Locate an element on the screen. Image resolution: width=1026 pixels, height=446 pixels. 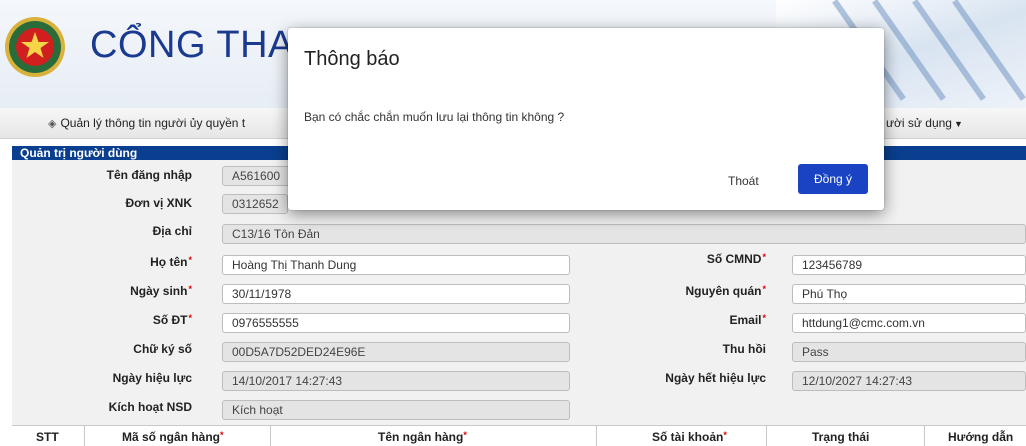
username-label: Tên đăng nhập is located at coordinates (149, 175).